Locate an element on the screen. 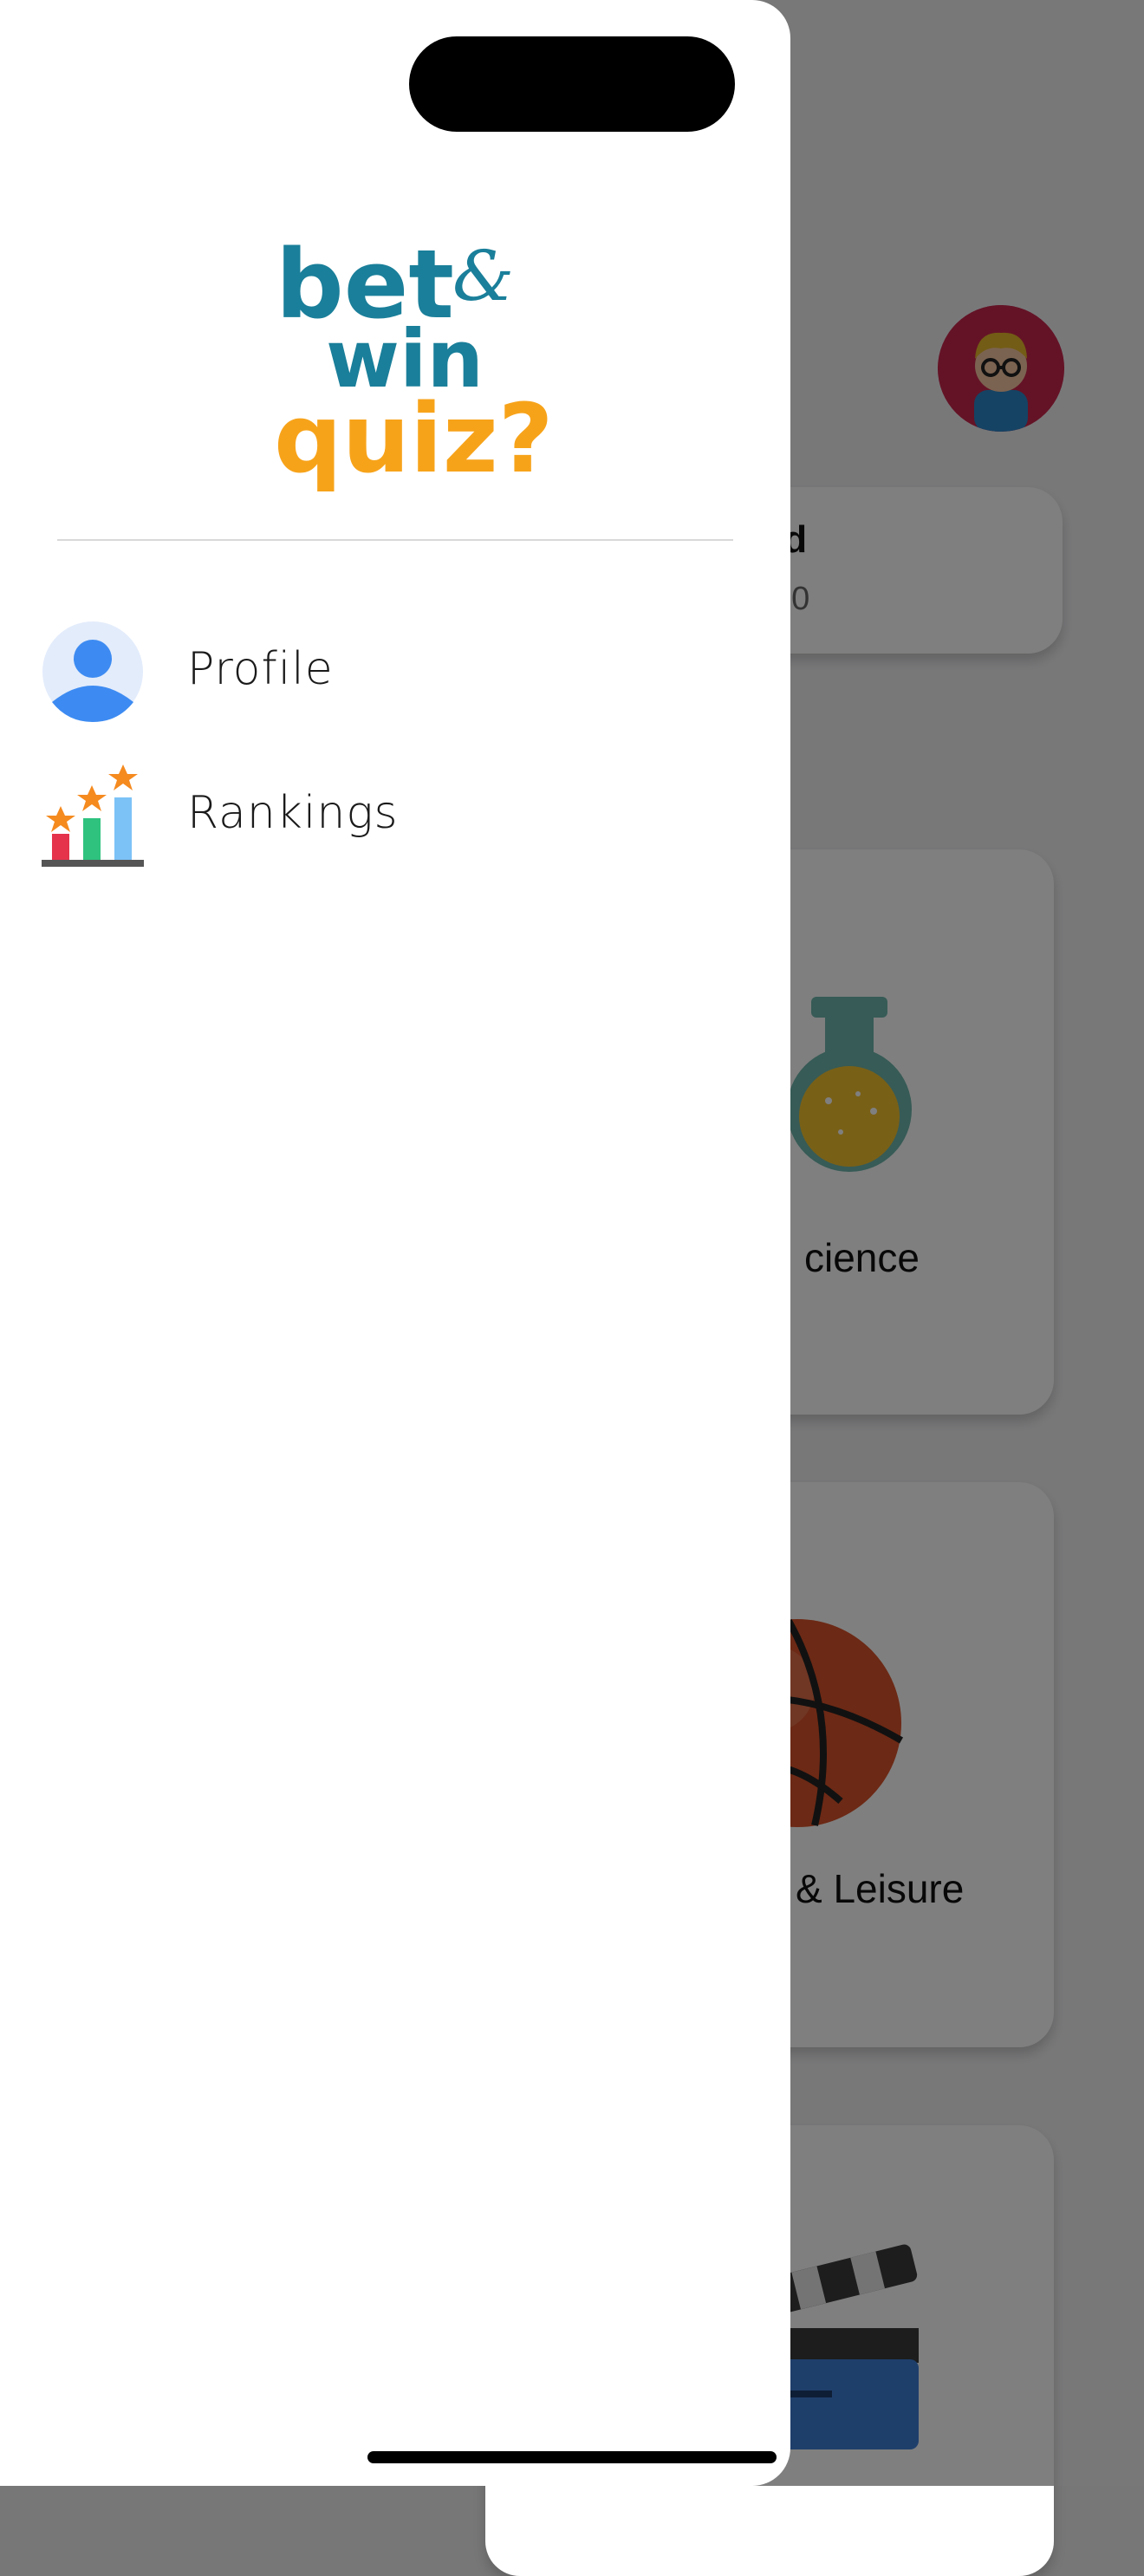 The image size is (1144, 2576). drawer-item-label-profile: Profile is located at coordinates (260, 669).